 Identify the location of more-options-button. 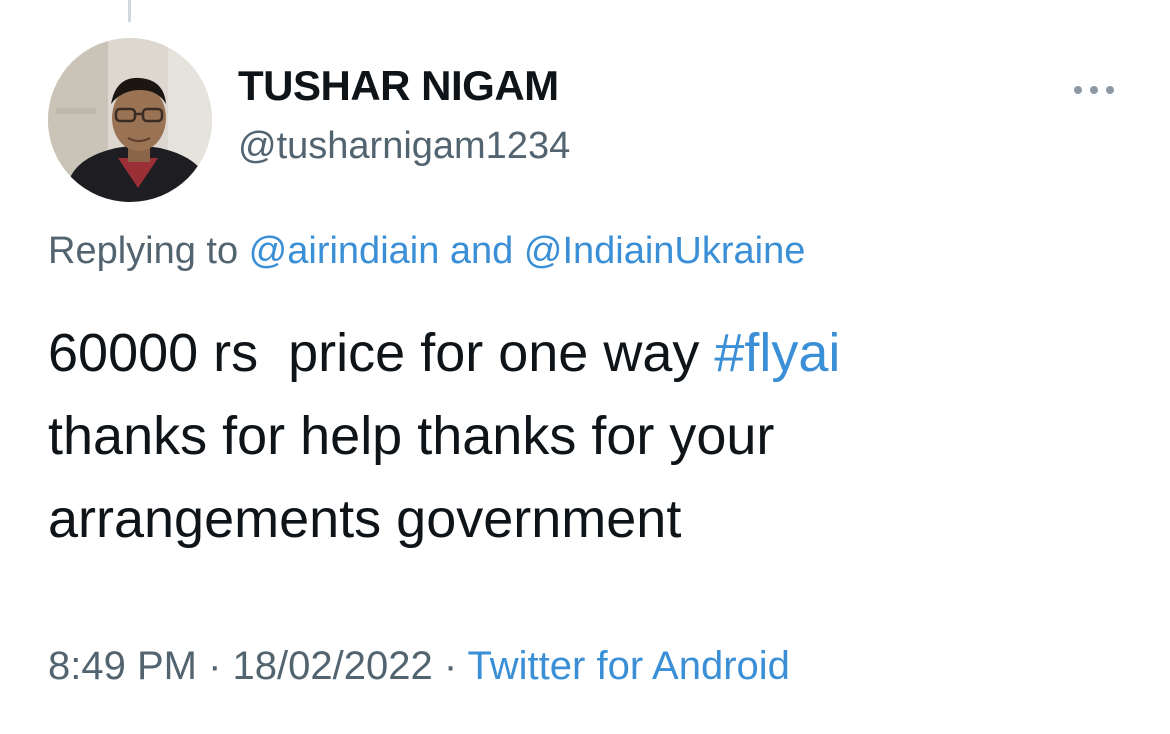
(1094, 89).